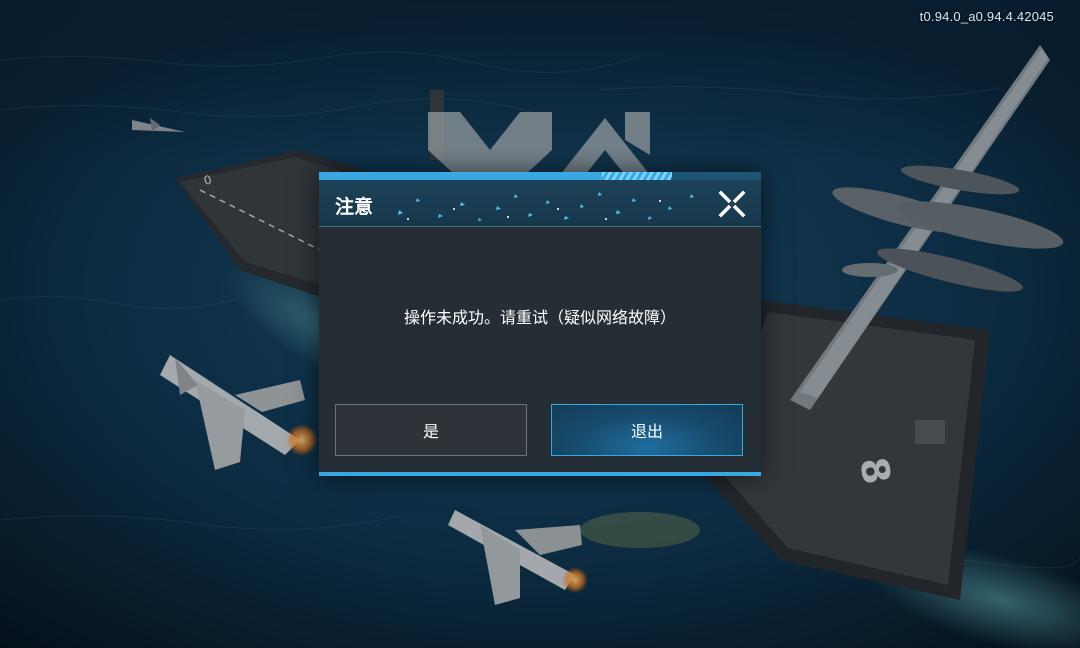  I want to click on dialog-header: 注意, so click(540, 203).